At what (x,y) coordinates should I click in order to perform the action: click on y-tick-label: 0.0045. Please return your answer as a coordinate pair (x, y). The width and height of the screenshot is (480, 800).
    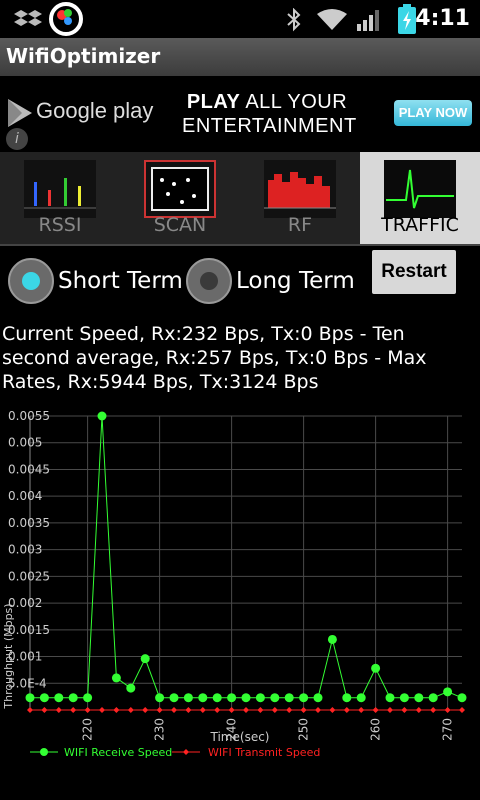
    Looking at the image, I should click on (29, 469).